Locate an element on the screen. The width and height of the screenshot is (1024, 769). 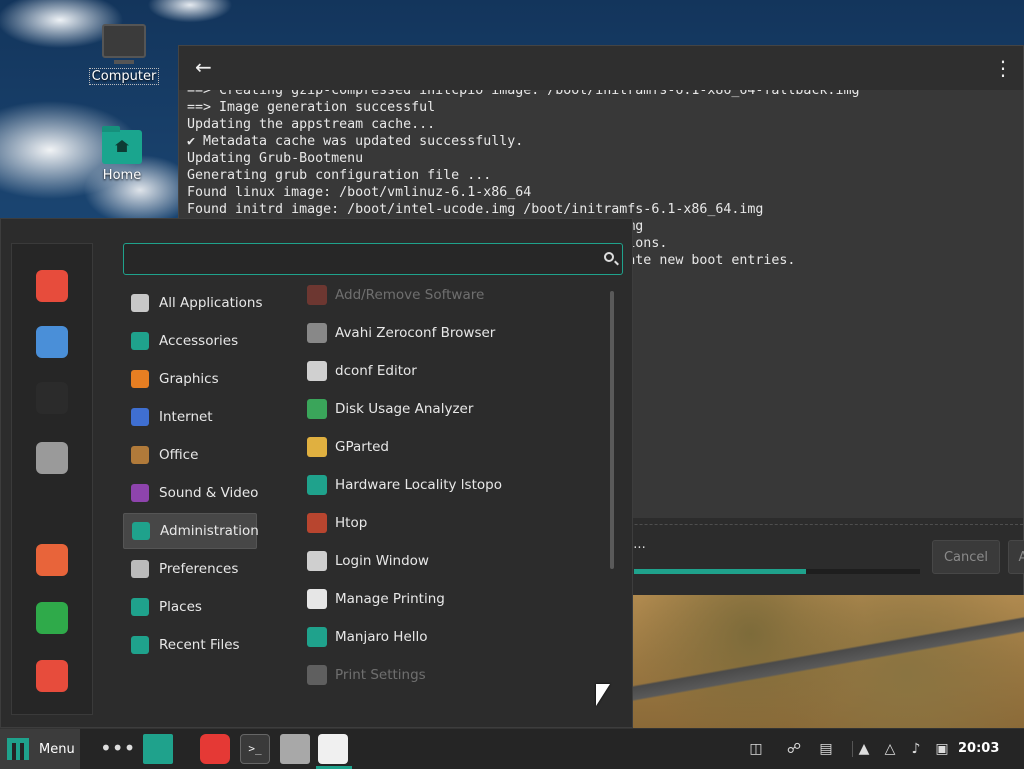
app-item: Hardware Locality lstopo is located at coordinates (451, 485).